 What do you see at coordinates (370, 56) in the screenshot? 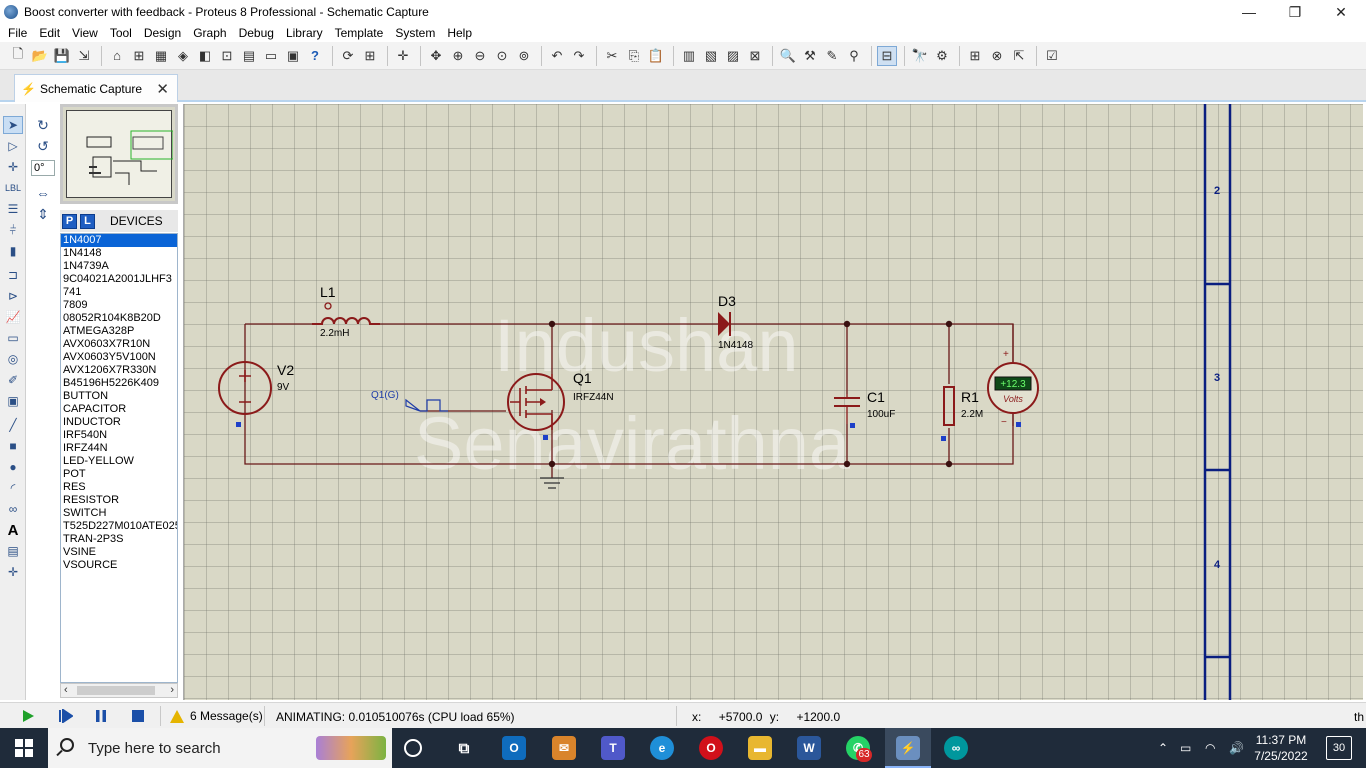
I see `grid-toggle-icon: ⊞` at bounding box center [370, 56].